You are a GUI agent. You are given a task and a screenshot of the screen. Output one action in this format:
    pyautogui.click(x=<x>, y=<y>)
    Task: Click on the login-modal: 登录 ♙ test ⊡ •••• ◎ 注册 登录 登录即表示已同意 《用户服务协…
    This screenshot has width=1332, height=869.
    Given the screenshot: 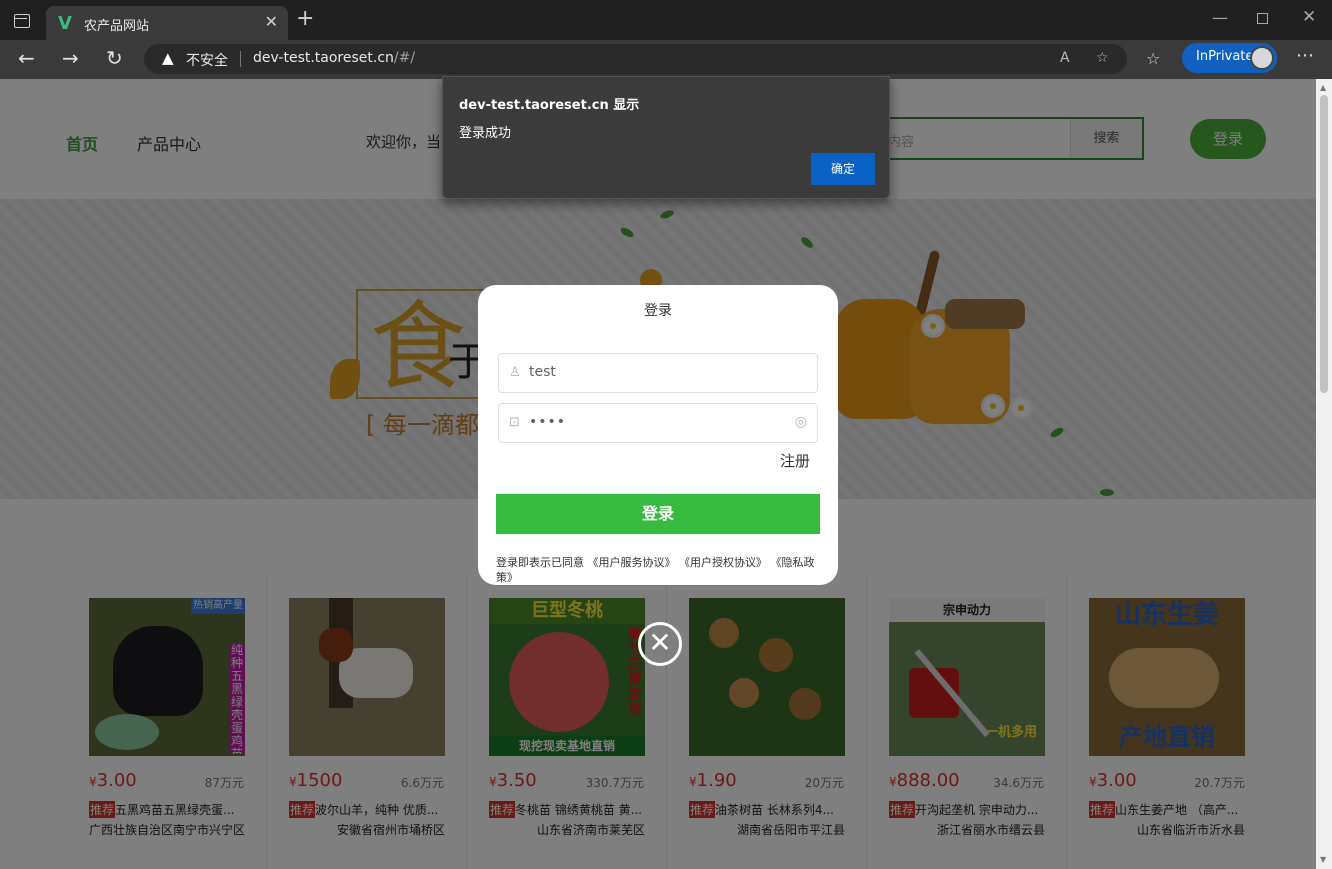 What is the action you would take?
    pyautogui.click(x=658, y=435)
    